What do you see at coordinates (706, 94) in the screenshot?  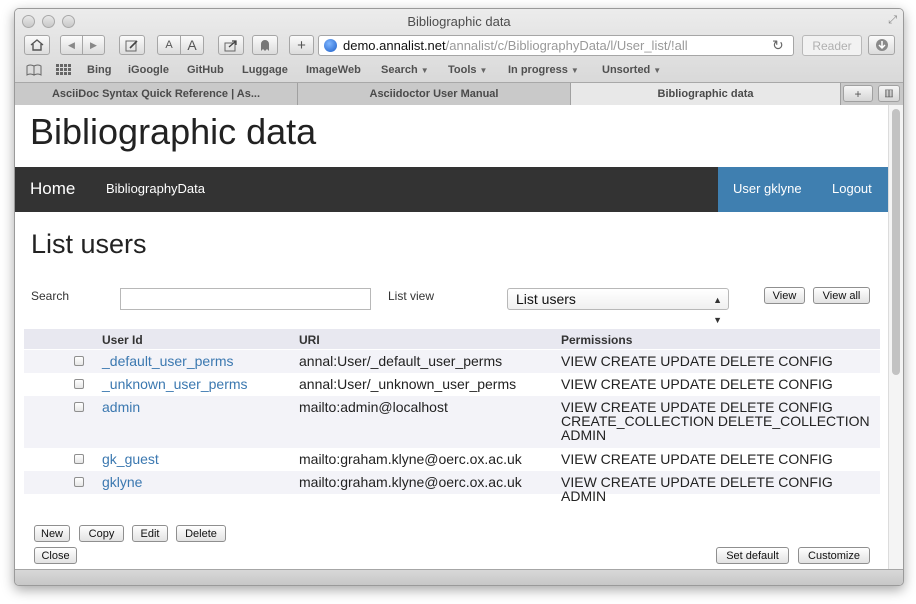 I see `tab-bibliographic-data: Bibliographic data` at bounding box center [706, 94].